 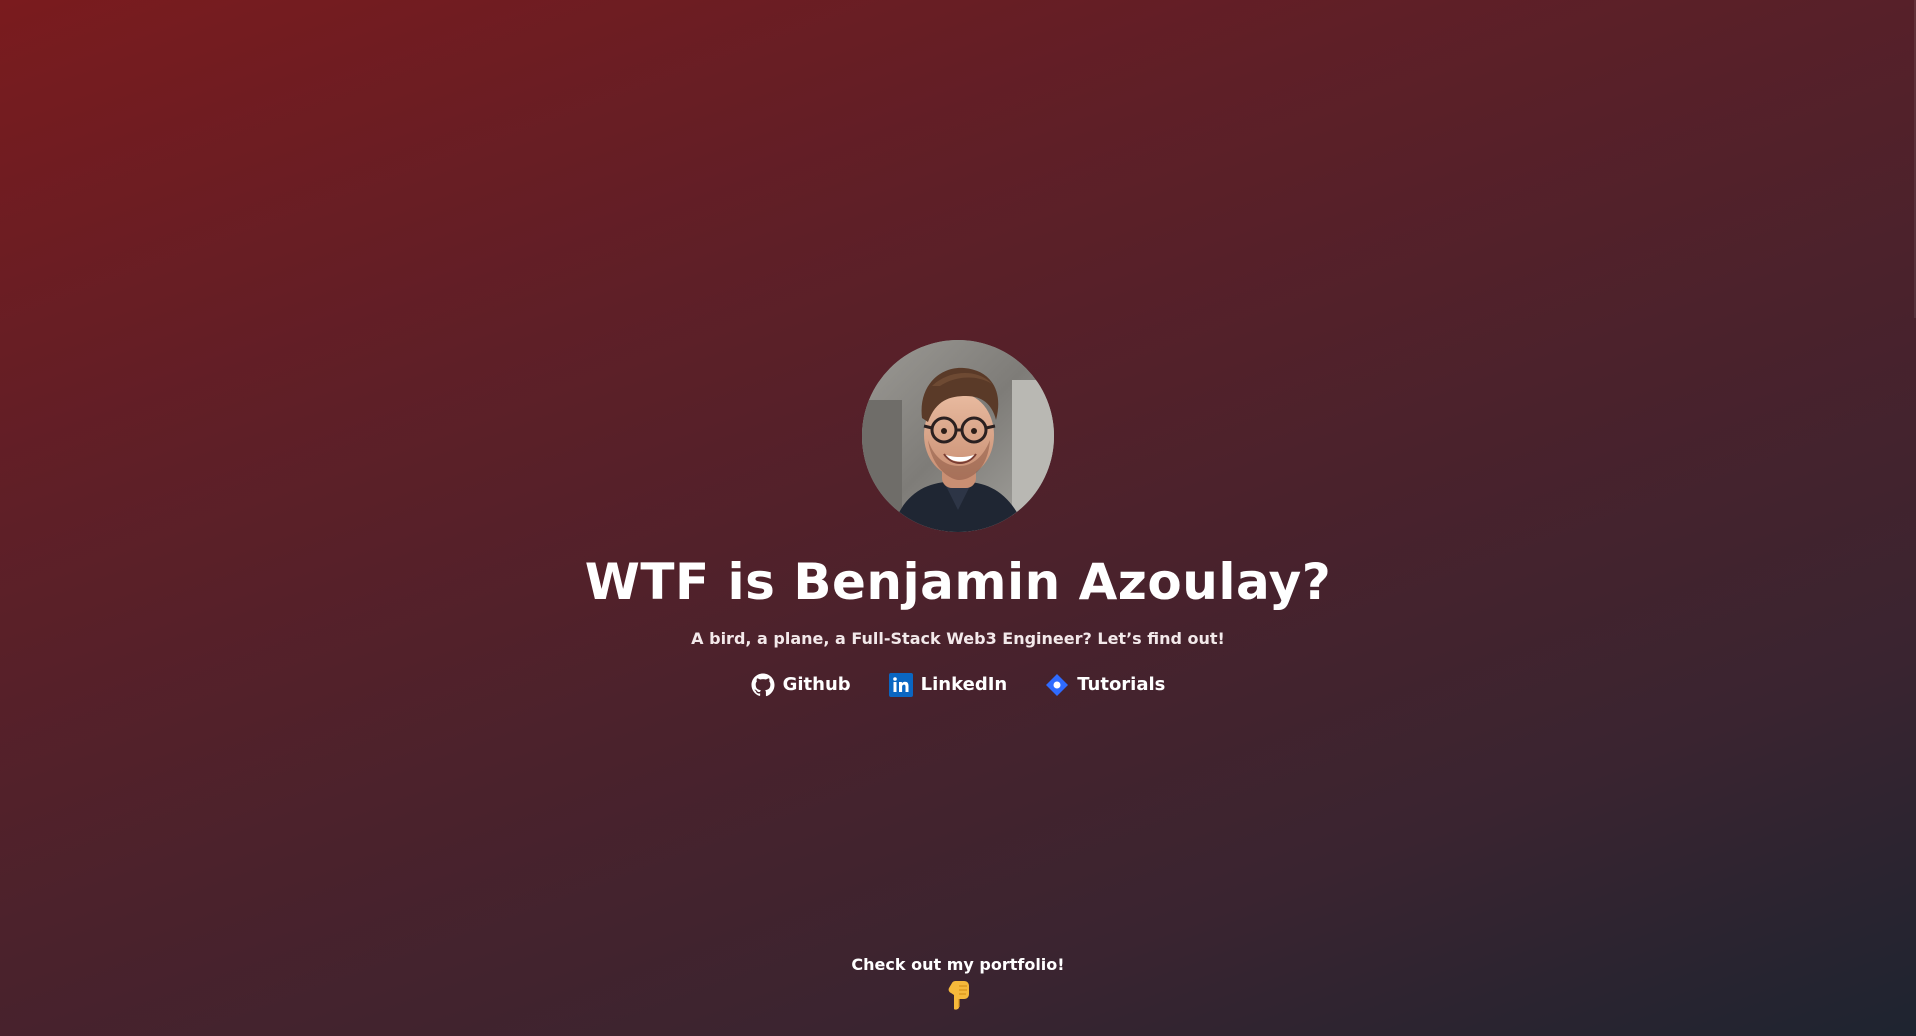 I want to click on tutorials-icon, so click(x=1057, y=685).